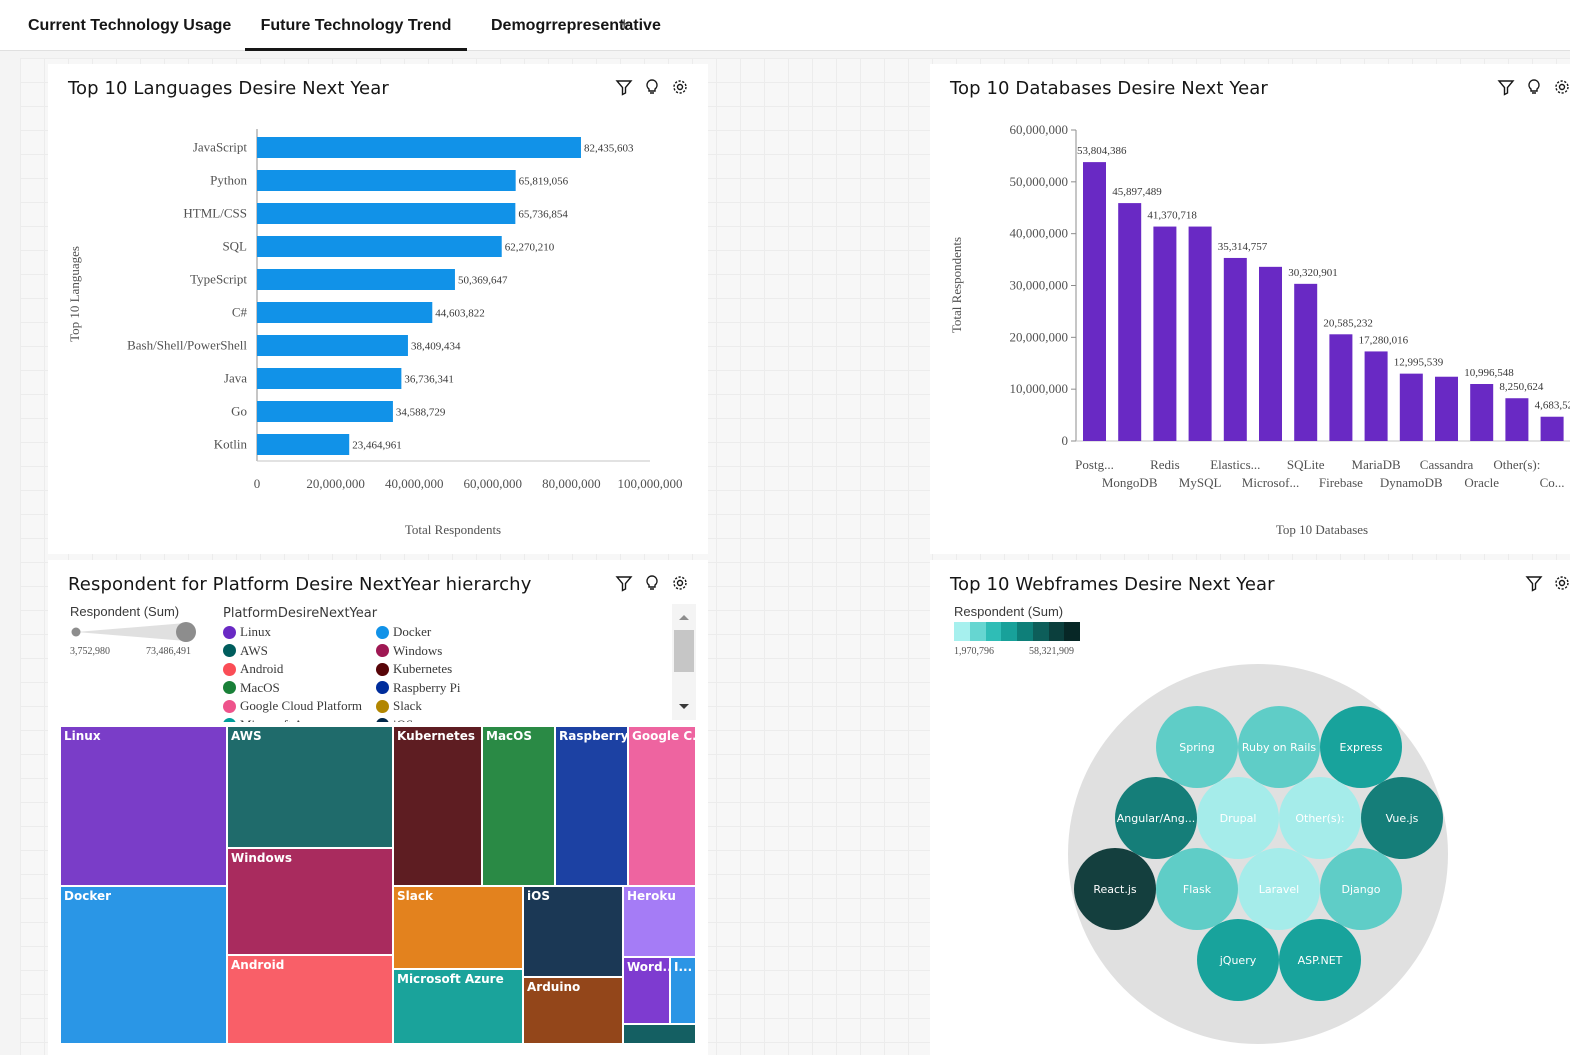 Image resolution: width=1570 pixels, height=1055 pixels. Describe the element at coordinates (251, 688) in the screenshot. I see `legend-item: MacOS` at that location.